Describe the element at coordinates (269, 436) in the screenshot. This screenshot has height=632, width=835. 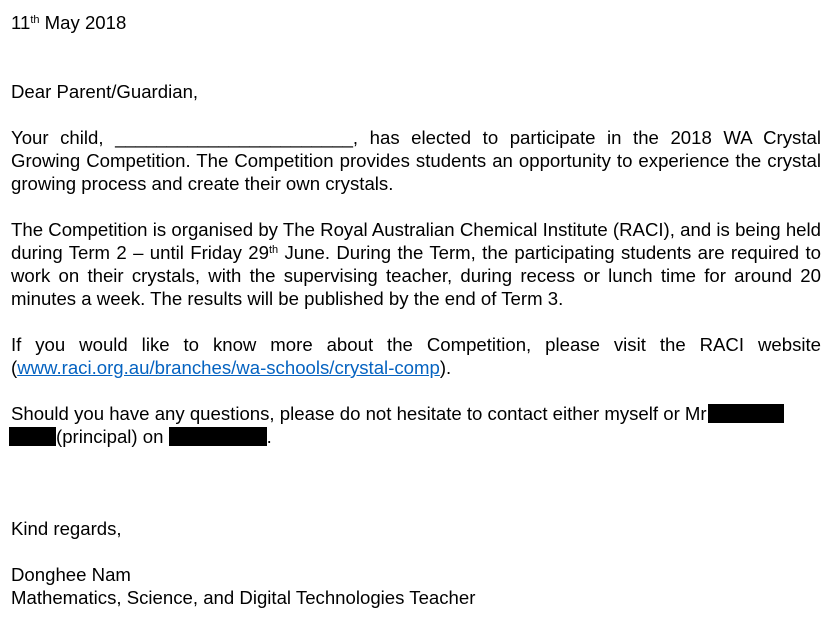
I see `para4-end: .` at that location.